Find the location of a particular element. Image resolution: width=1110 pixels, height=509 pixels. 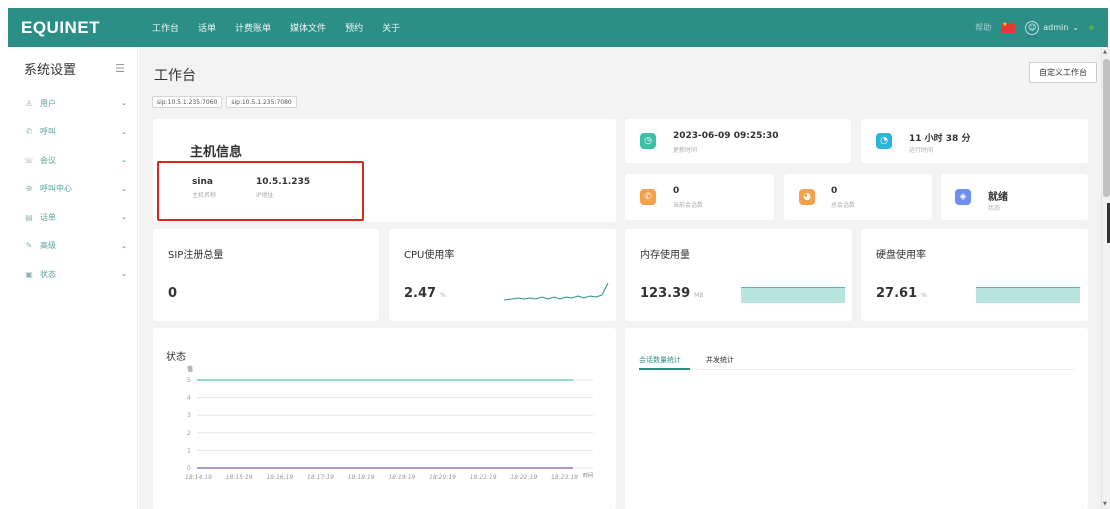

clock-icon: ◷ is located at coordinates (648, 141).